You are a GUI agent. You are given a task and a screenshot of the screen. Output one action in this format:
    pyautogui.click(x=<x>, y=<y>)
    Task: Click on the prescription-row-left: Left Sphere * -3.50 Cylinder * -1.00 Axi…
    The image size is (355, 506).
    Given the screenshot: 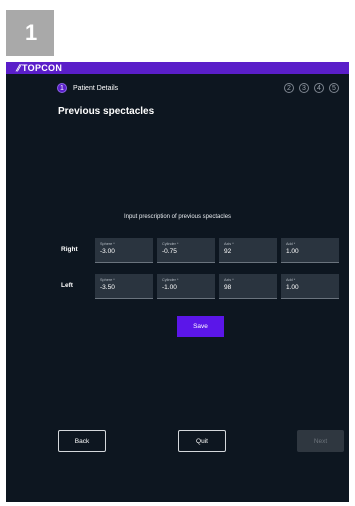 What is the action you would take?
    pyautogui.click(x=177, y=286)
    